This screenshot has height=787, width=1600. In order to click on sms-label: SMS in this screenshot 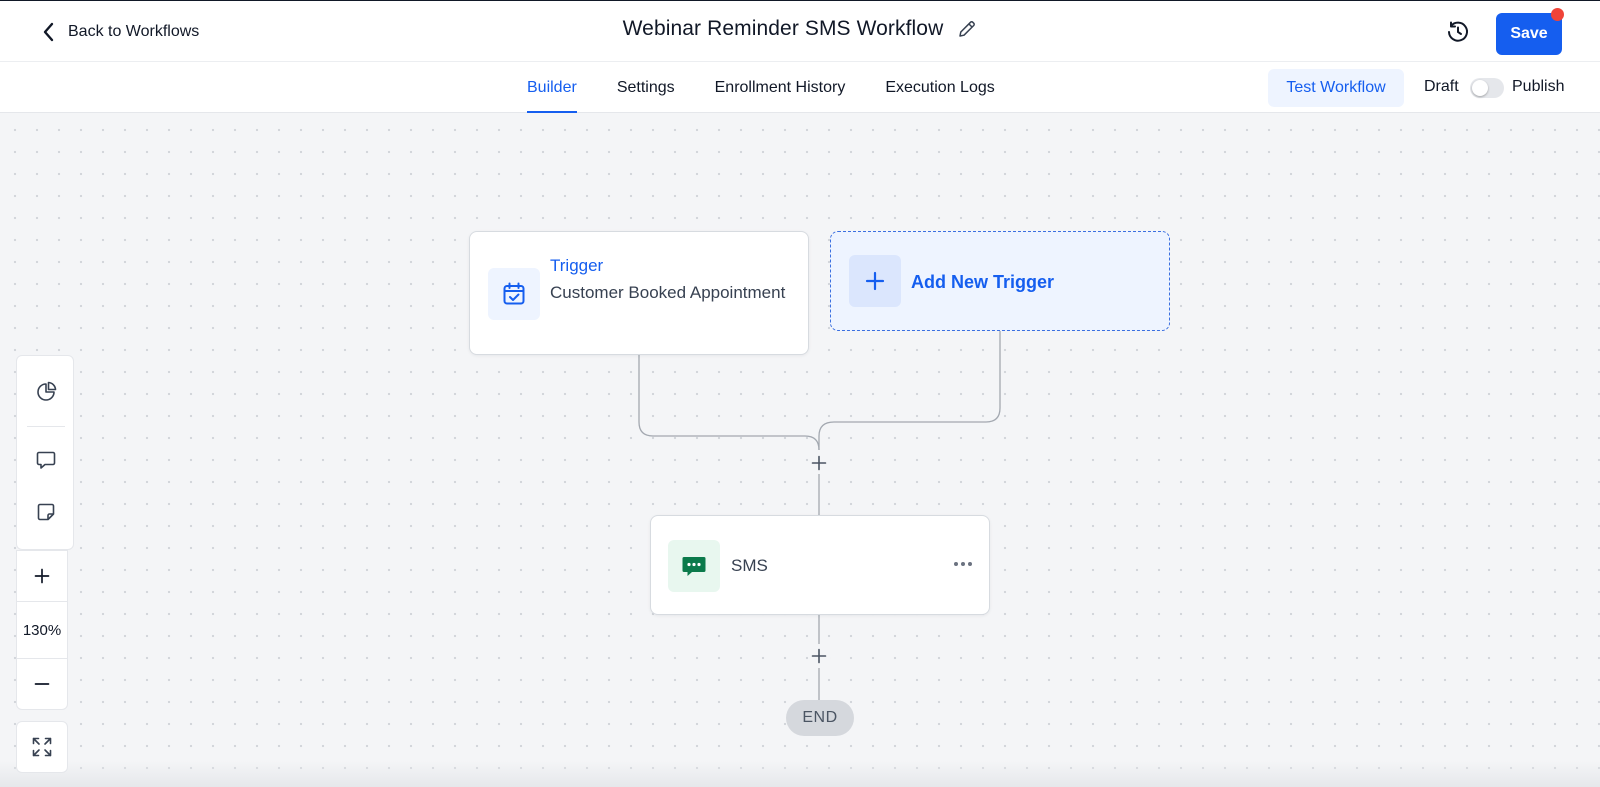, I will do `click(749, 565)`.